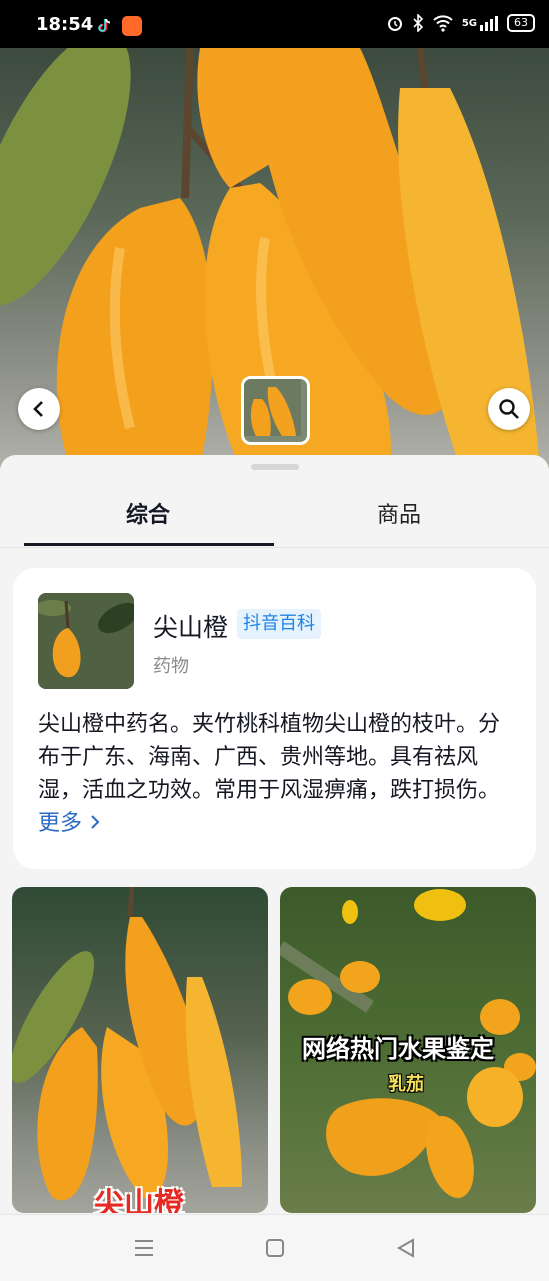  Describe the element at coordinates (521, 23) in the screenshot. I see `battery-indicator: 63` at that location.